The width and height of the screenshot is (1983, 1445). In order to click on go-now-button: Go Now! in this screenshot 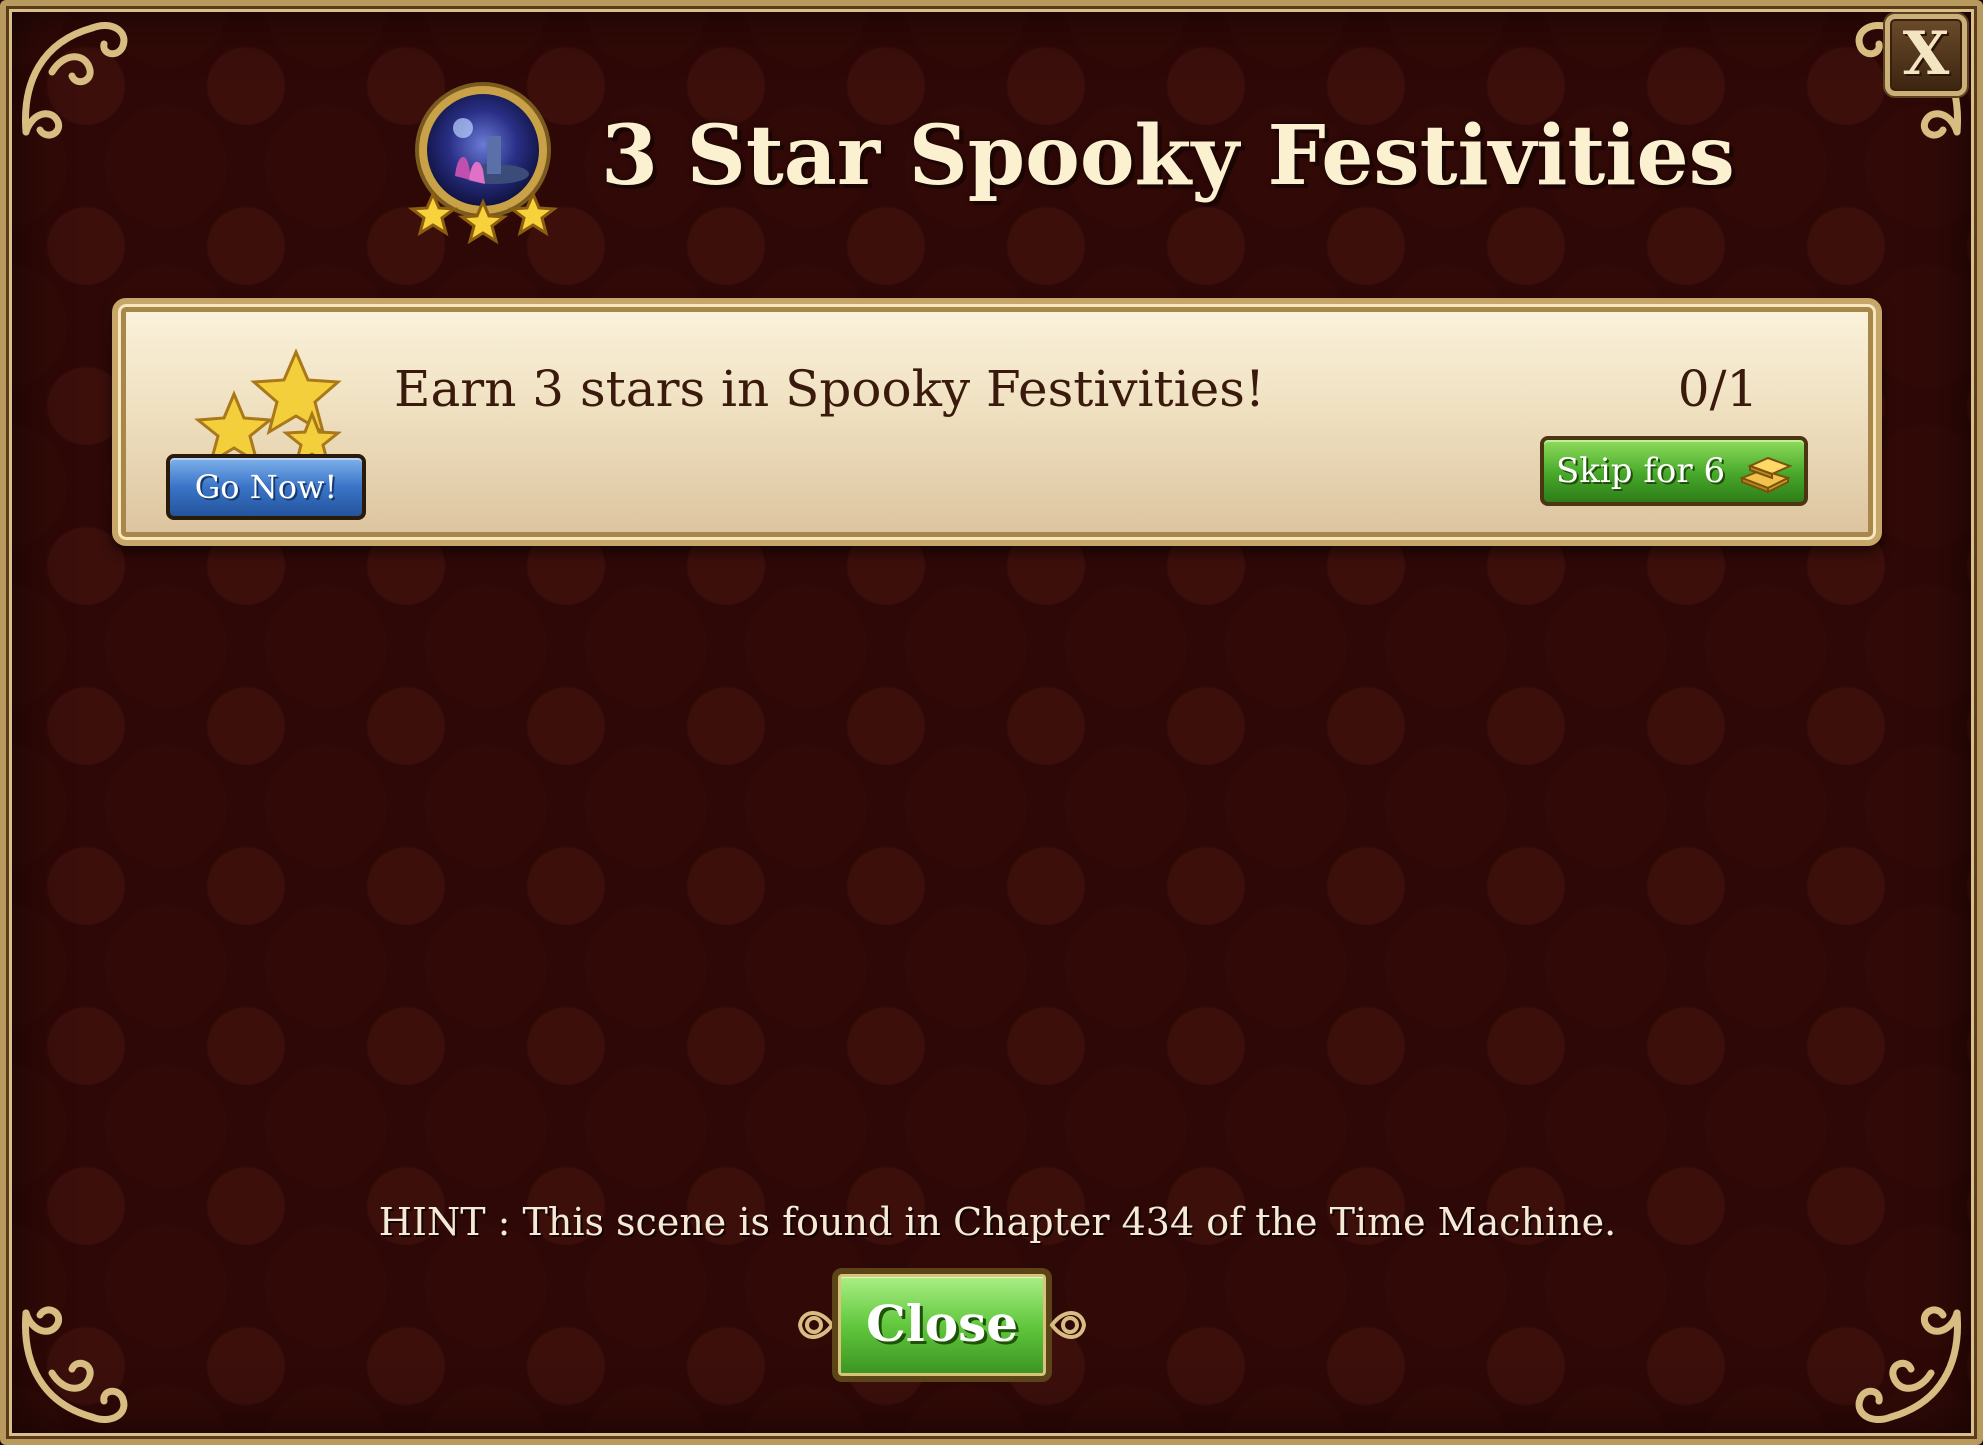, I will do `click(266, 487)`.